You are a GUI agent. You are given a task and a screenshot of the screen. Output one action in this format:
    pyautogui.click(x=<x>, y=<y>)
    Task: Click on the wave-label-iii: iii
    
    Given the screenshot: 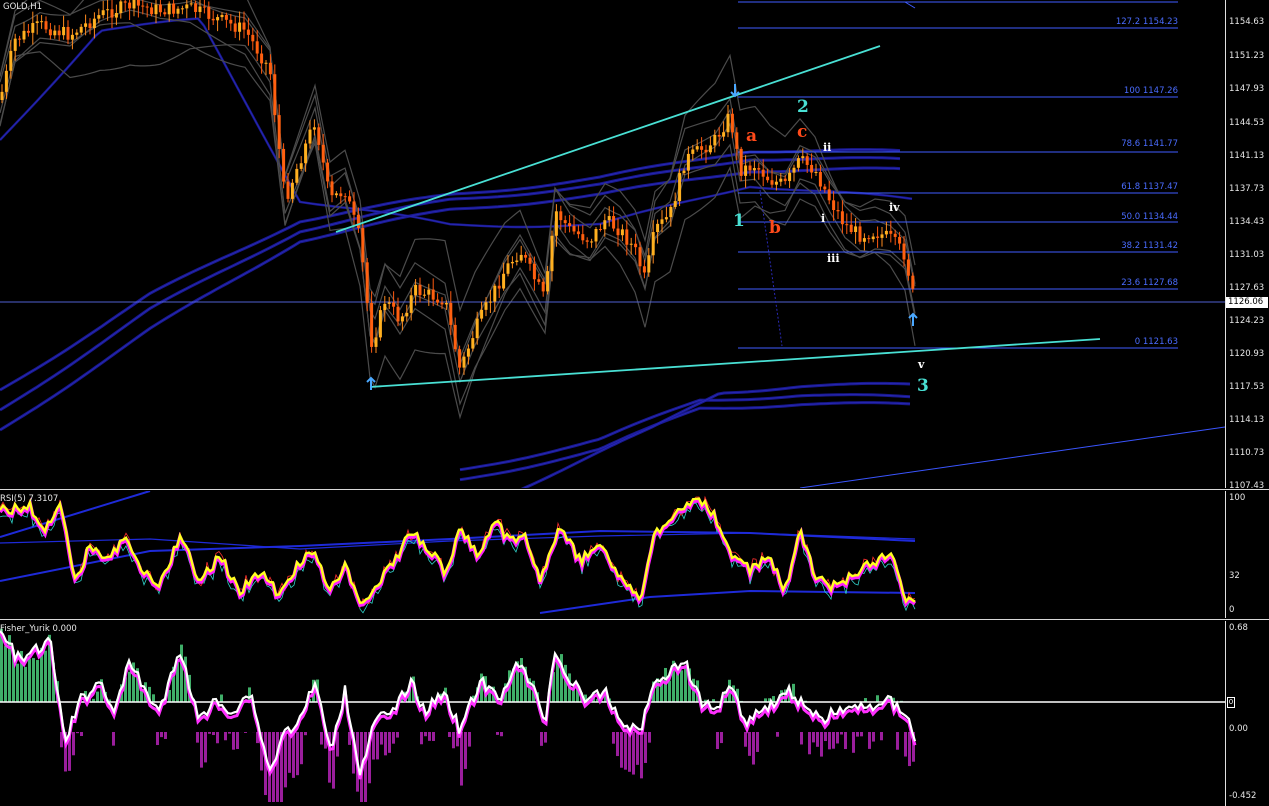 What is the action you would take?
    pyautogui.click(x=833, y=258)
    